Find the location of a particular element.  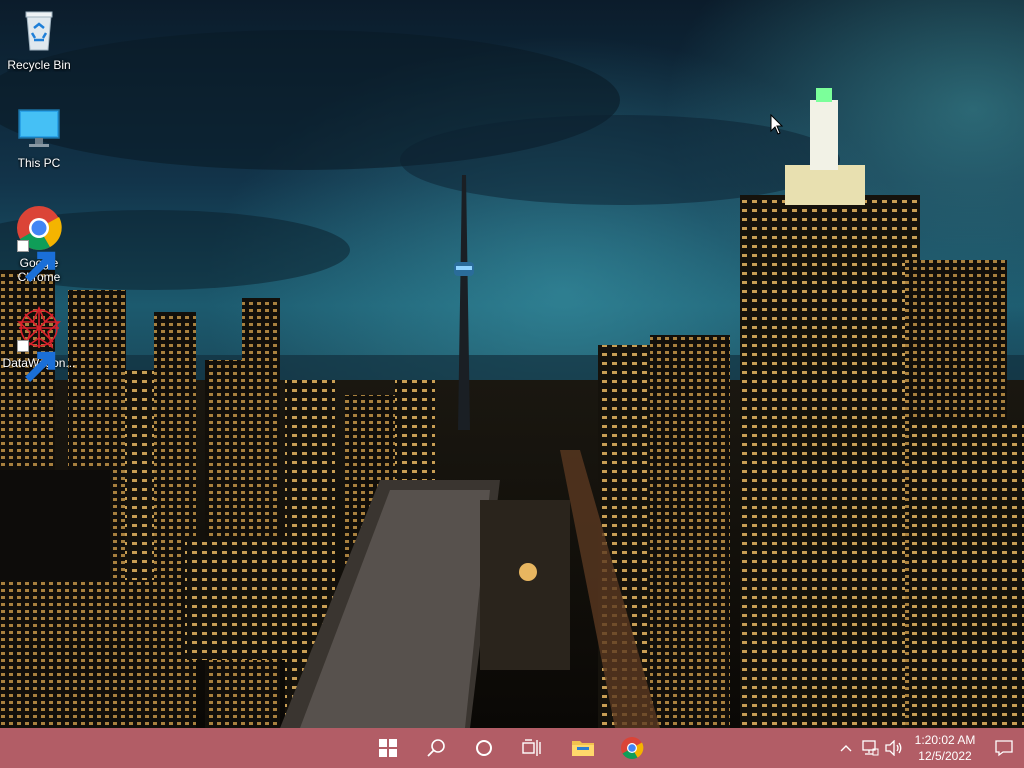

search-icon is located at coordinates (436, 748).